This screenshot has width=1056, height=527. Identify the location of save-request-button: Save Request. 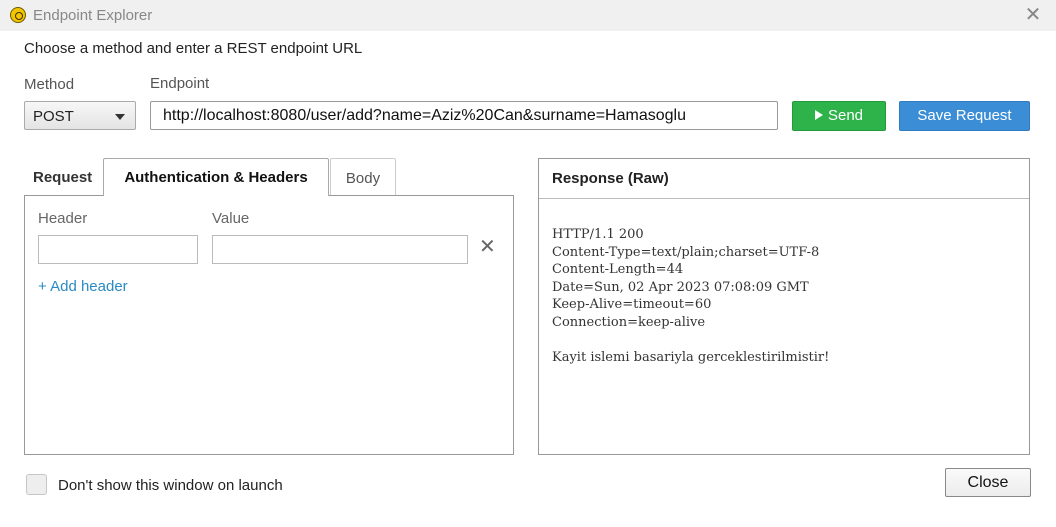
(964, 116).